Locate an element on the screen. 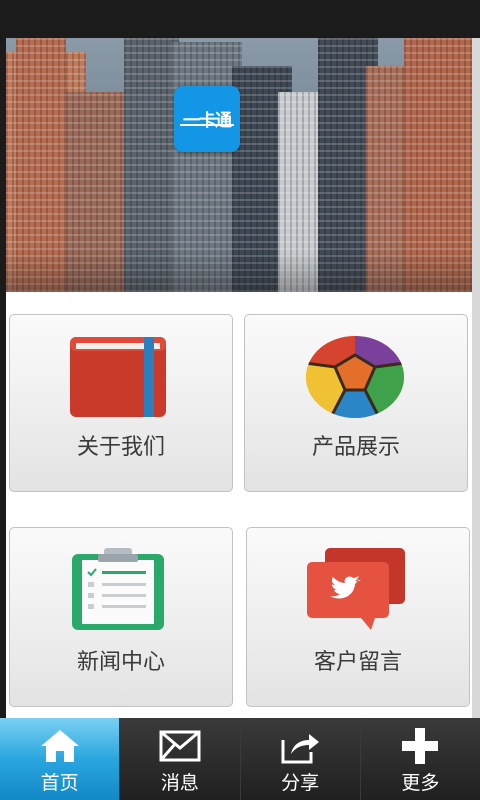 This screenshot has height=800, width=480. tile-products: 产品展示 is located at coordinates (356, 403).